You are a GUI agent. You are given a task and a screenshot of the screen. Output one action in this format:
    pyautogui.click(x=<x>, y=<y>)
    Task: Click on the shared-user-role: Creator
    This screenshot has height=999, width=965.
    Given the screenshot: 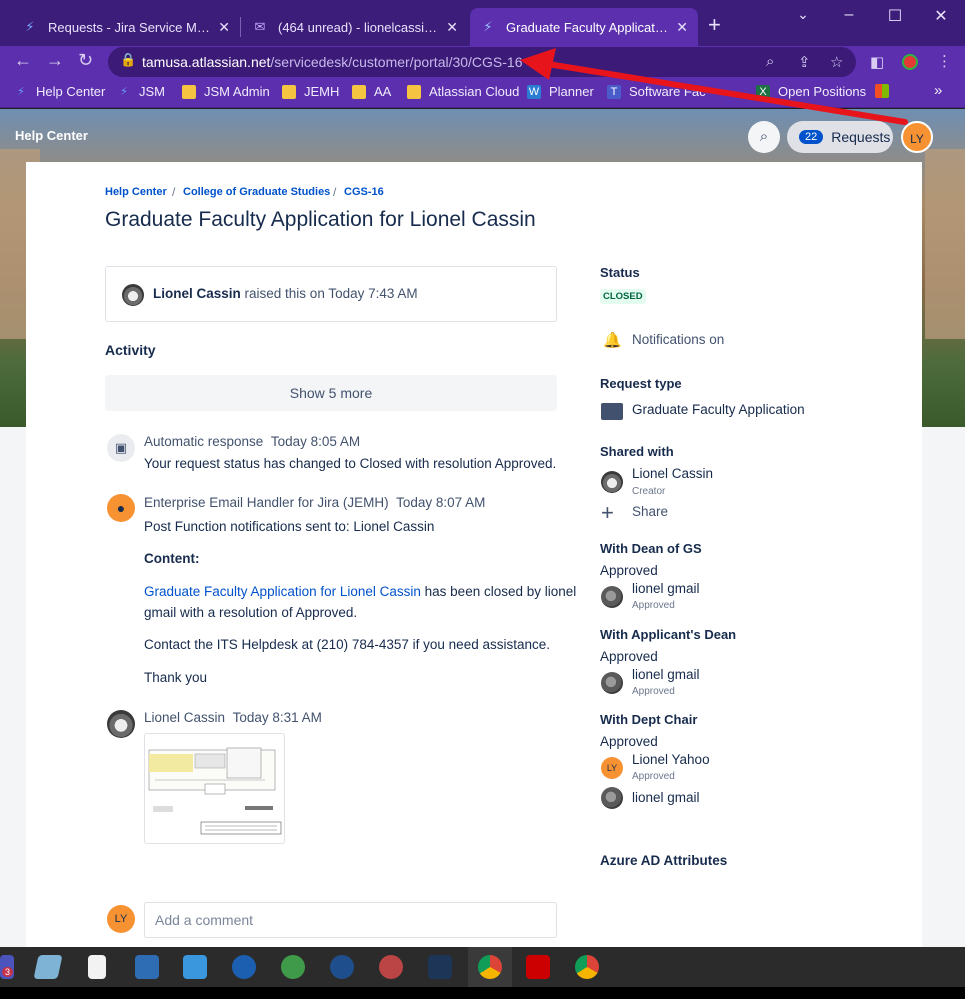 What is the action you would take?
    pyautogui.click(x=649, y=491)
    